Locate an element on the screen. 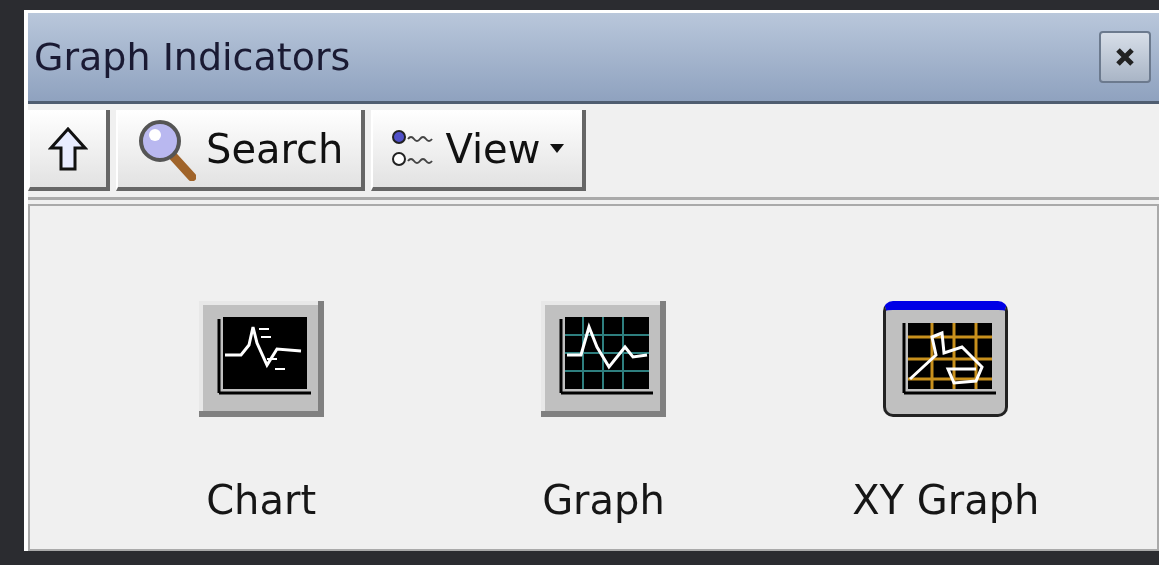 This screenshot has width=1159, height=565. close-button is located at coordinates (1125, 57).